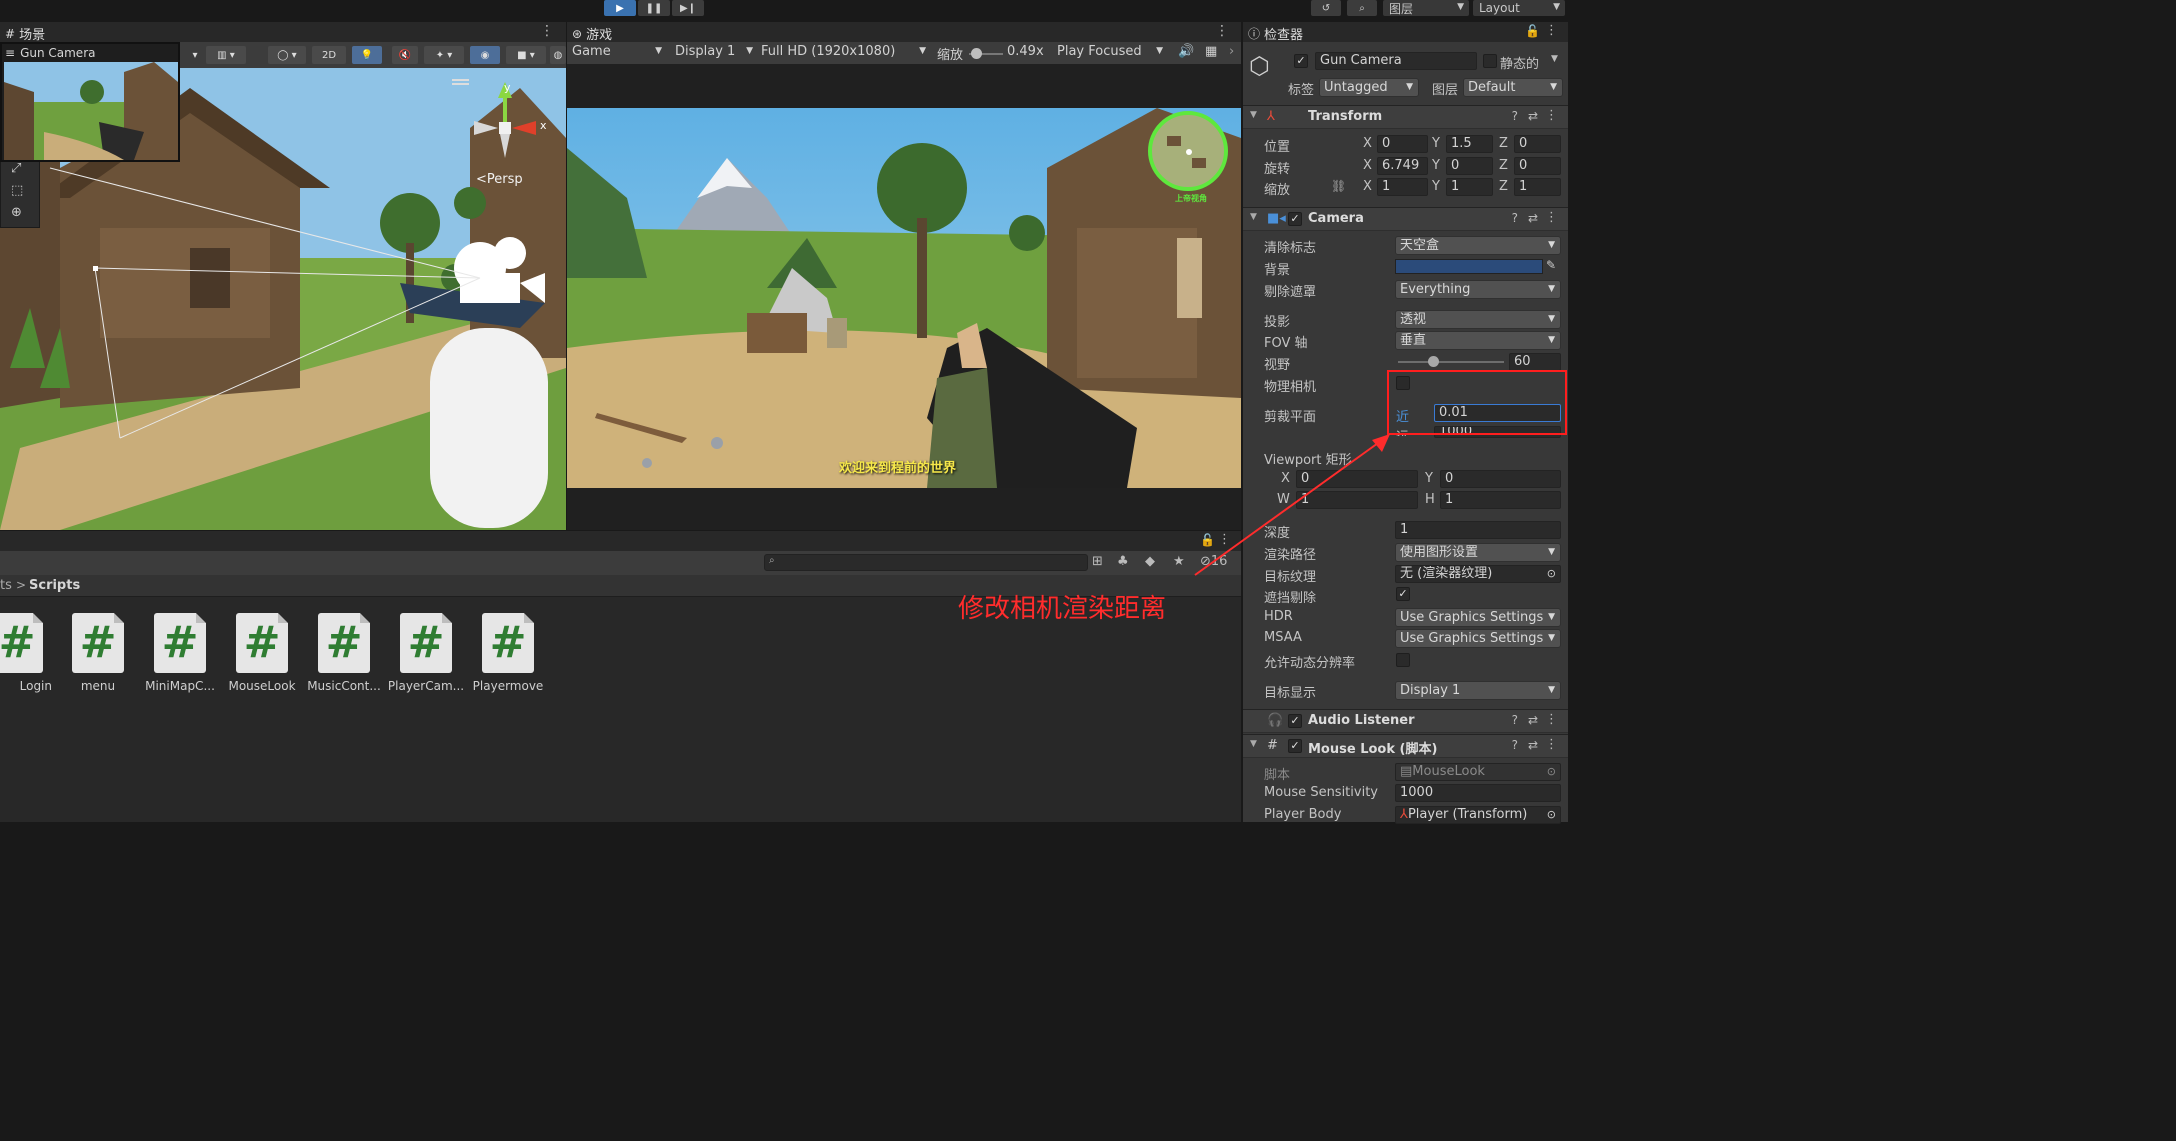 Image resolution: width=2176 pixels, height=1141 pixels. I want to click on player-body-field: ⅄Player (Transform) ⊙, so click(1478, 815).